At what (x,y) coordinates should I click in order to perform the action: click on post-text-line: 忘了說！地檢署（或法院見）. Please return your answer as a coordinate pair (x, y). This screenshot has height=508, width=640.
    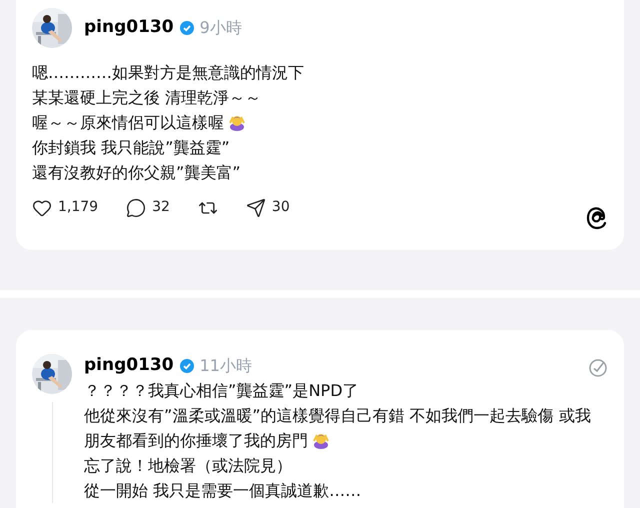
    Looking at the image, I should click on (188, 466).